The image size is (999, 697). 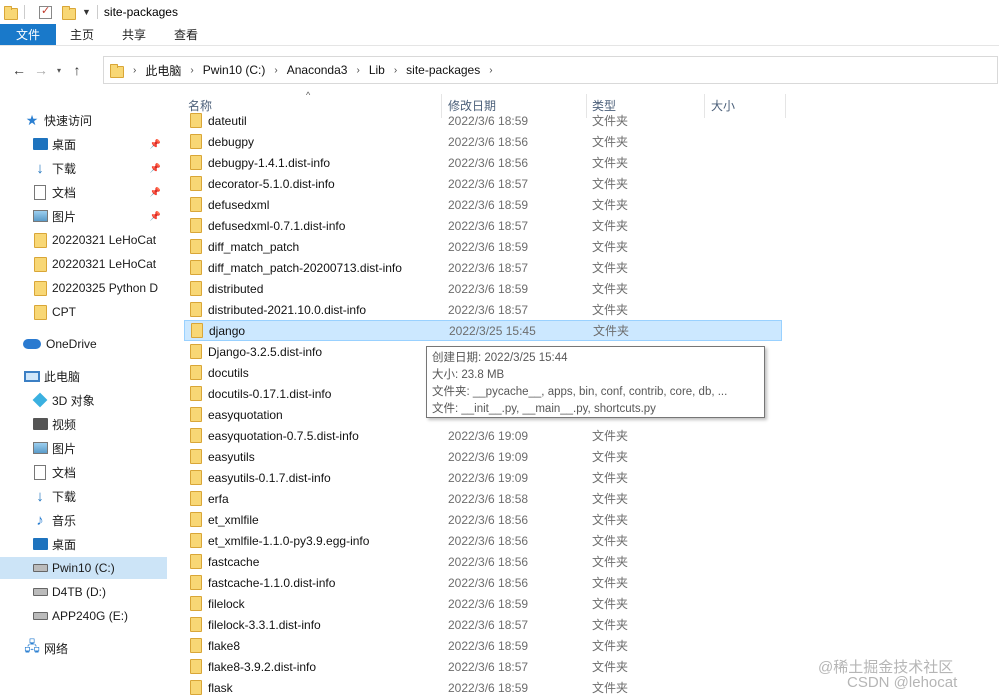 I want to click on item-name: flake8-3.9.2.dist-info, so click(x=262, y=666).